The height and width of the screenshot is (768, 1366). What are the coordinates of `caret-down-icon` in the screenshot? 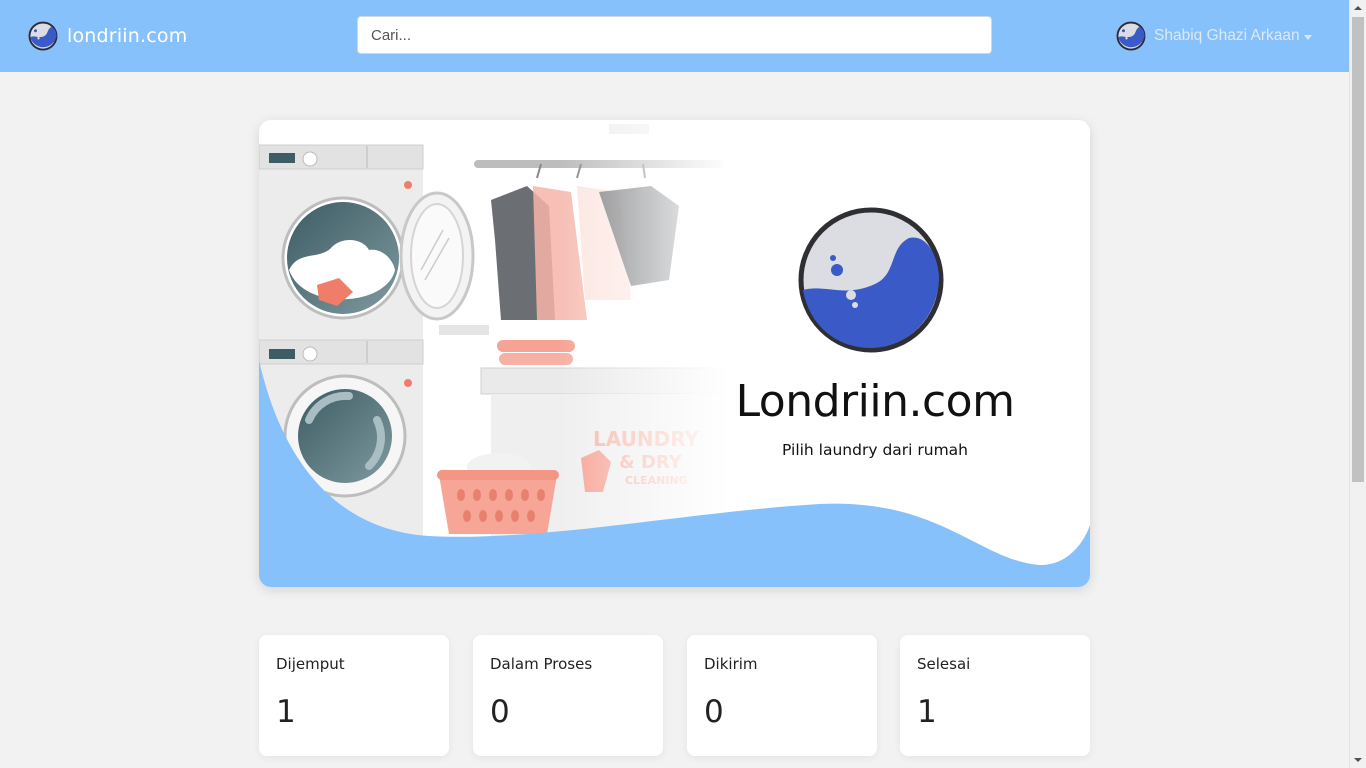 It's located at (1307, 37).